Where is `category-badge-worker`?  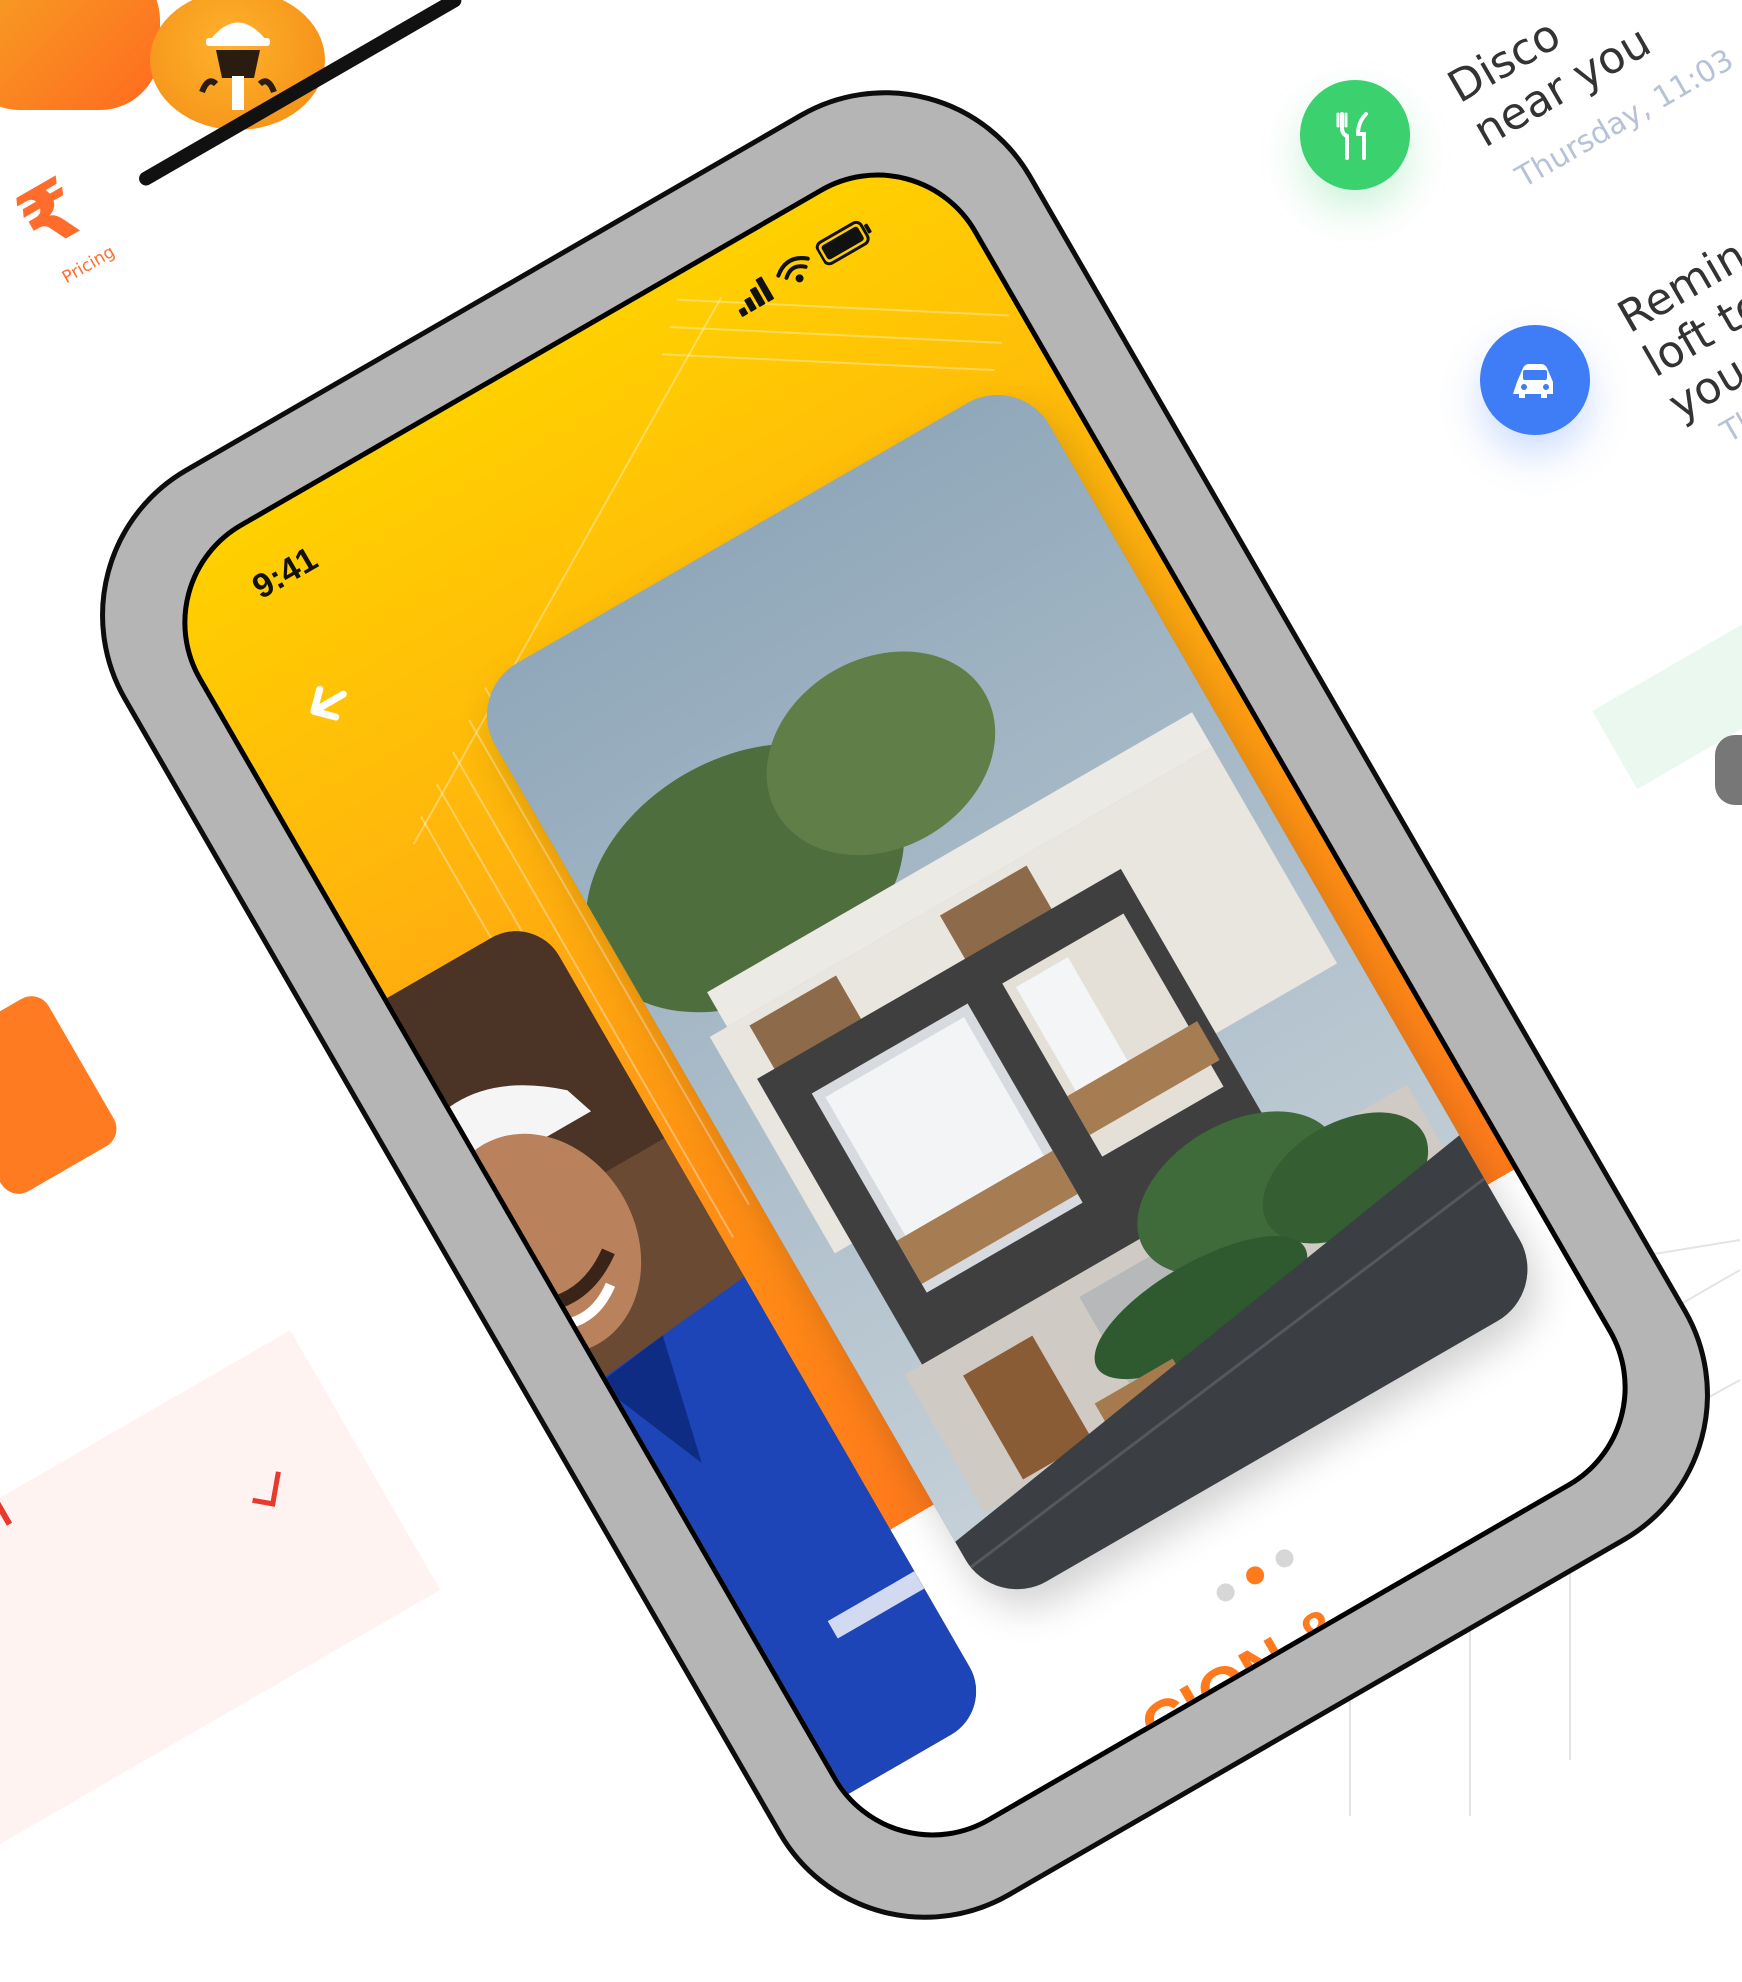
category-badge-worker is located at coordinates (237, 65).